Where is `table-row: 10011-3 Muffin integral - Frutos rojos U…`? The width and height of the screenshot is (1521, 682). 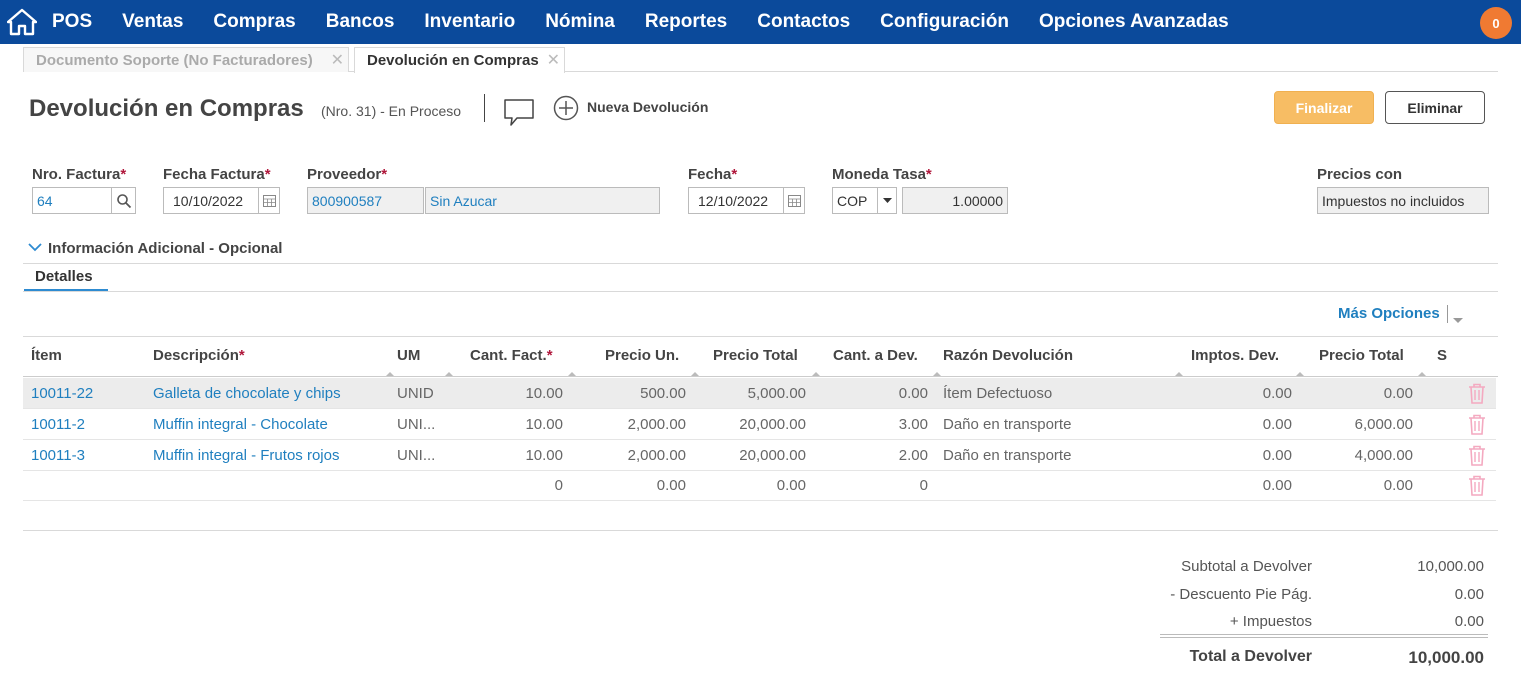
table-row: 10011-3 Muffin integral - Frutos rojos U… is located at coordinates (759, 455).